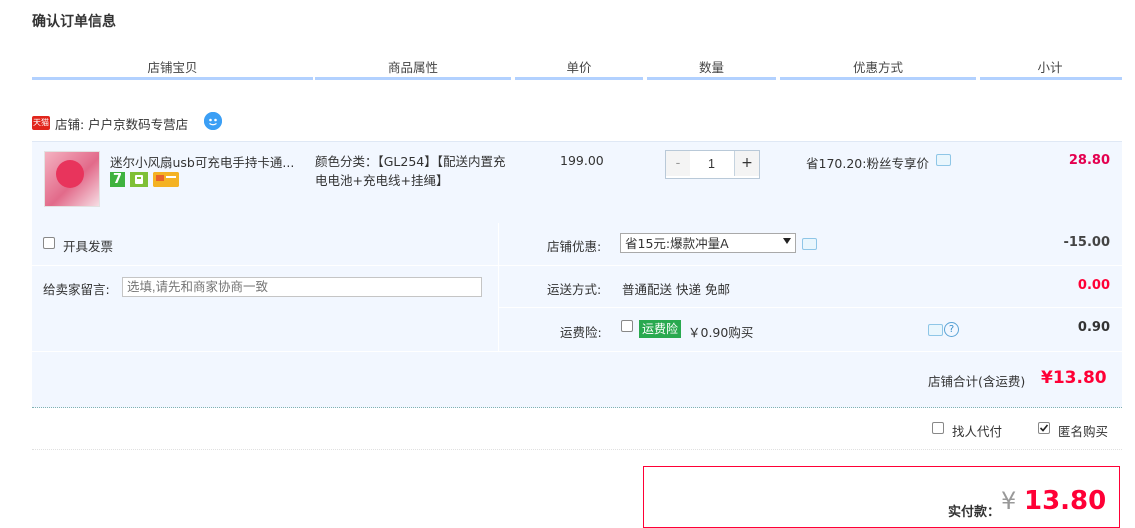  What do you see at coordinates (787, 241) in the screenshot?
I see `chevron-down-icon` at bounding box center [787, 241].